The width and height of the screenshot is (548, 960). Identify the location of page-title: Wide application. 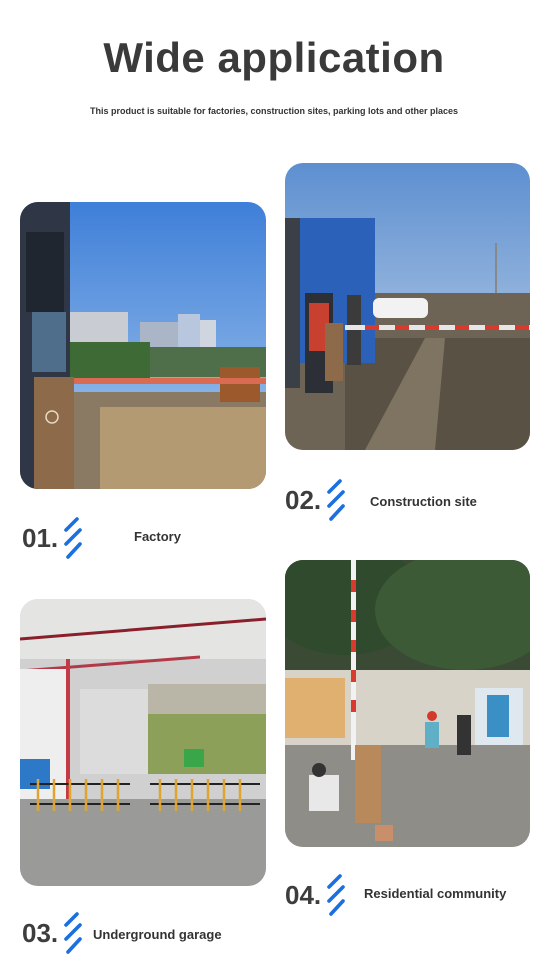
(274, 57).